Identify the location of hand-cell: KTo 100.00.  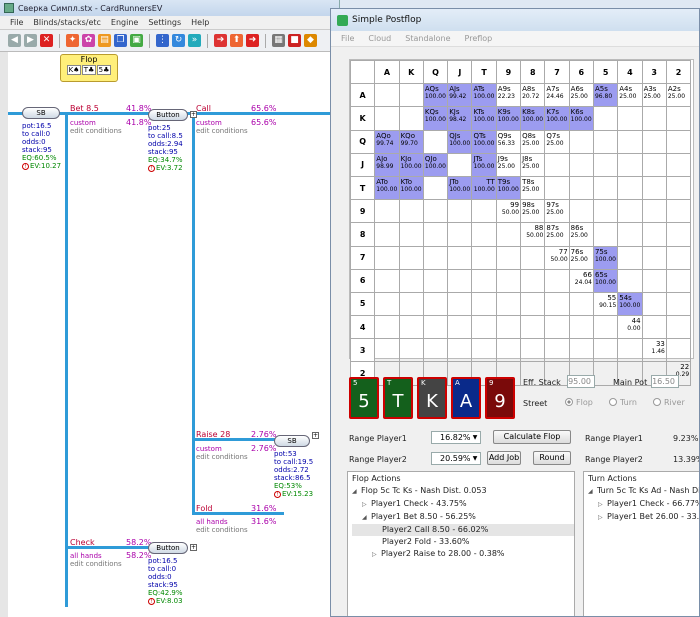
(411, 188).